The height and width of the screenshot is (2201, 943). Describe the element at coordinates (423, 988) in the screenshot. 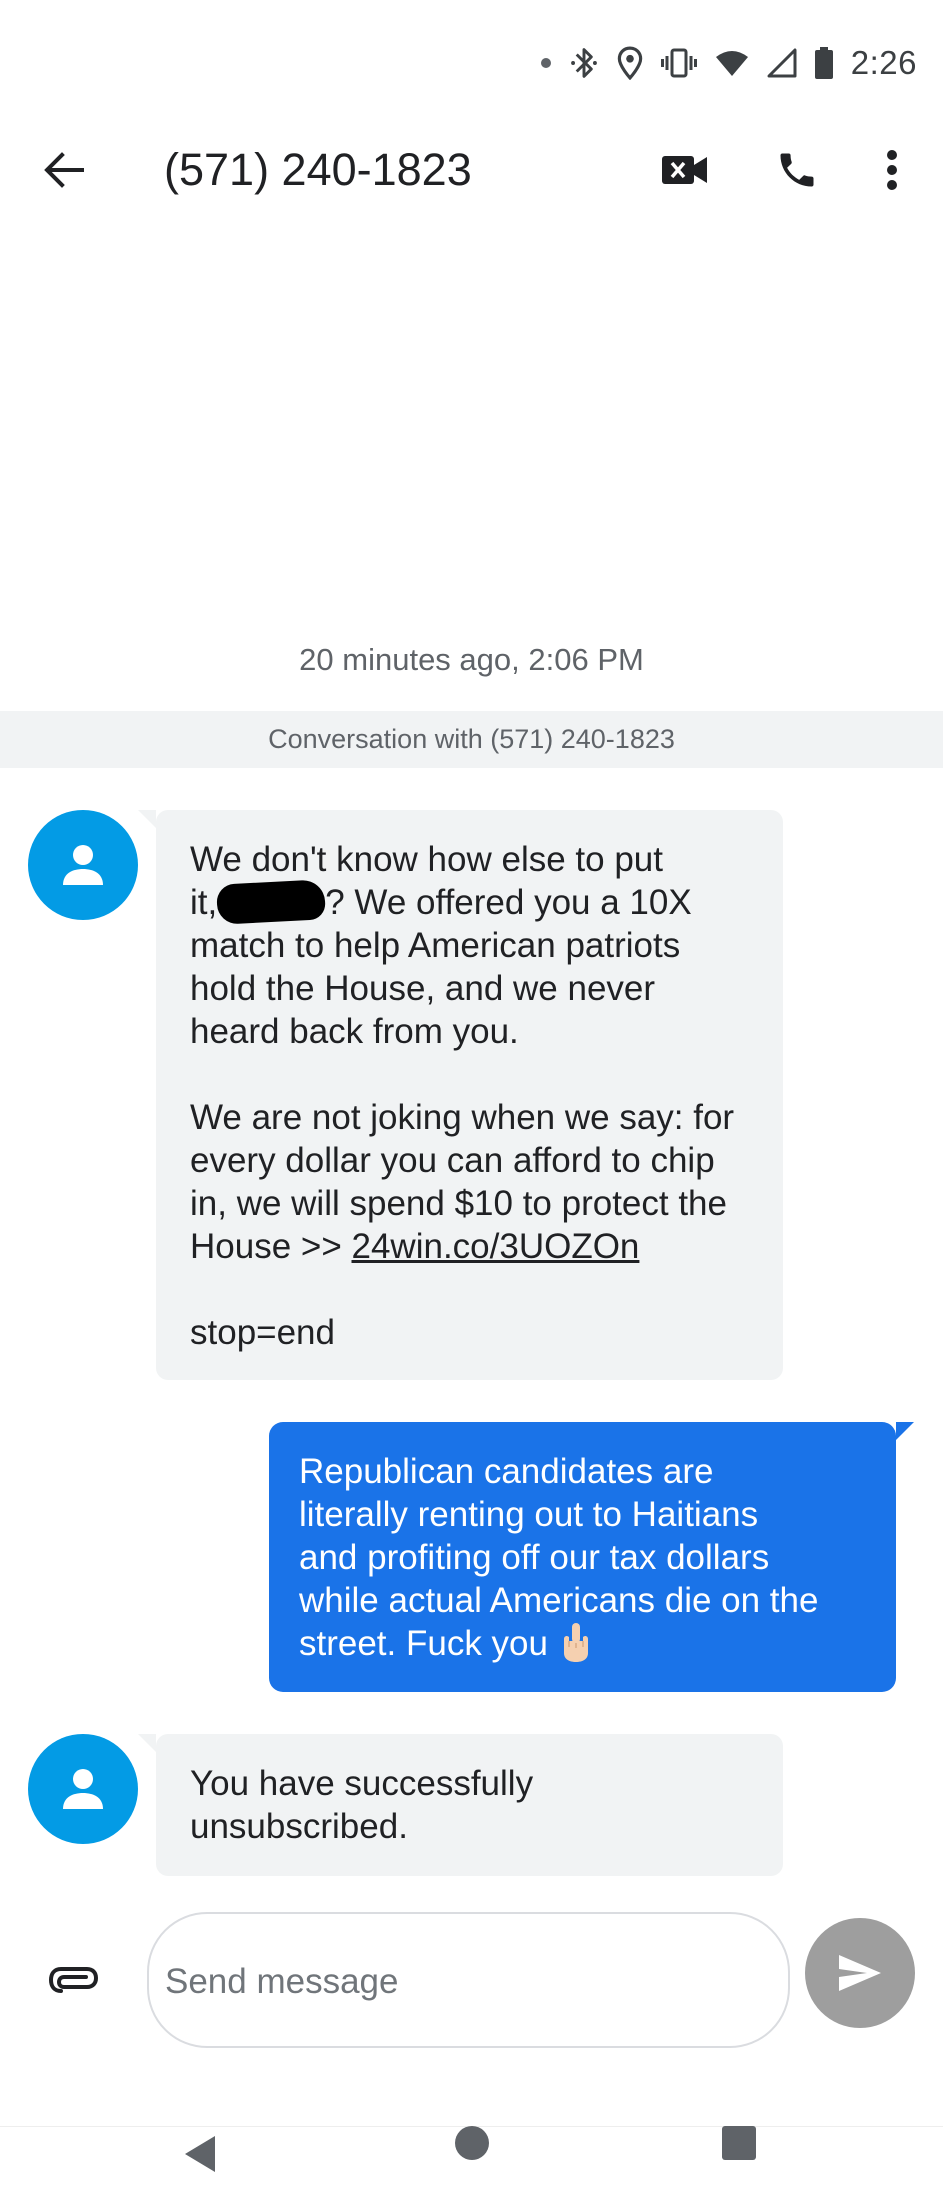

I see `message-line: hold the House, and we never` at that location.